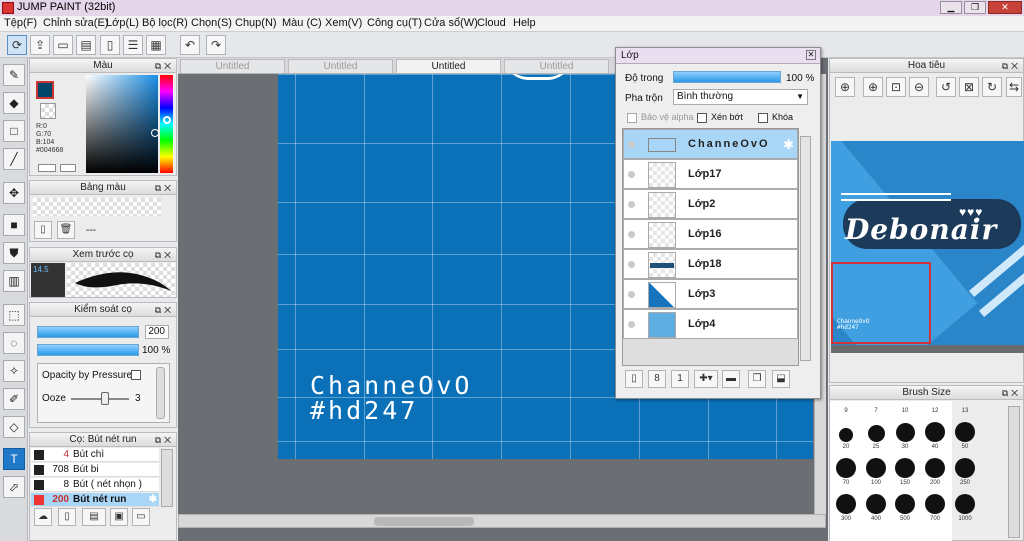 The image size is (1024, 541). I want to click on zoom-in-icon: ⊕, so click(845, 87).